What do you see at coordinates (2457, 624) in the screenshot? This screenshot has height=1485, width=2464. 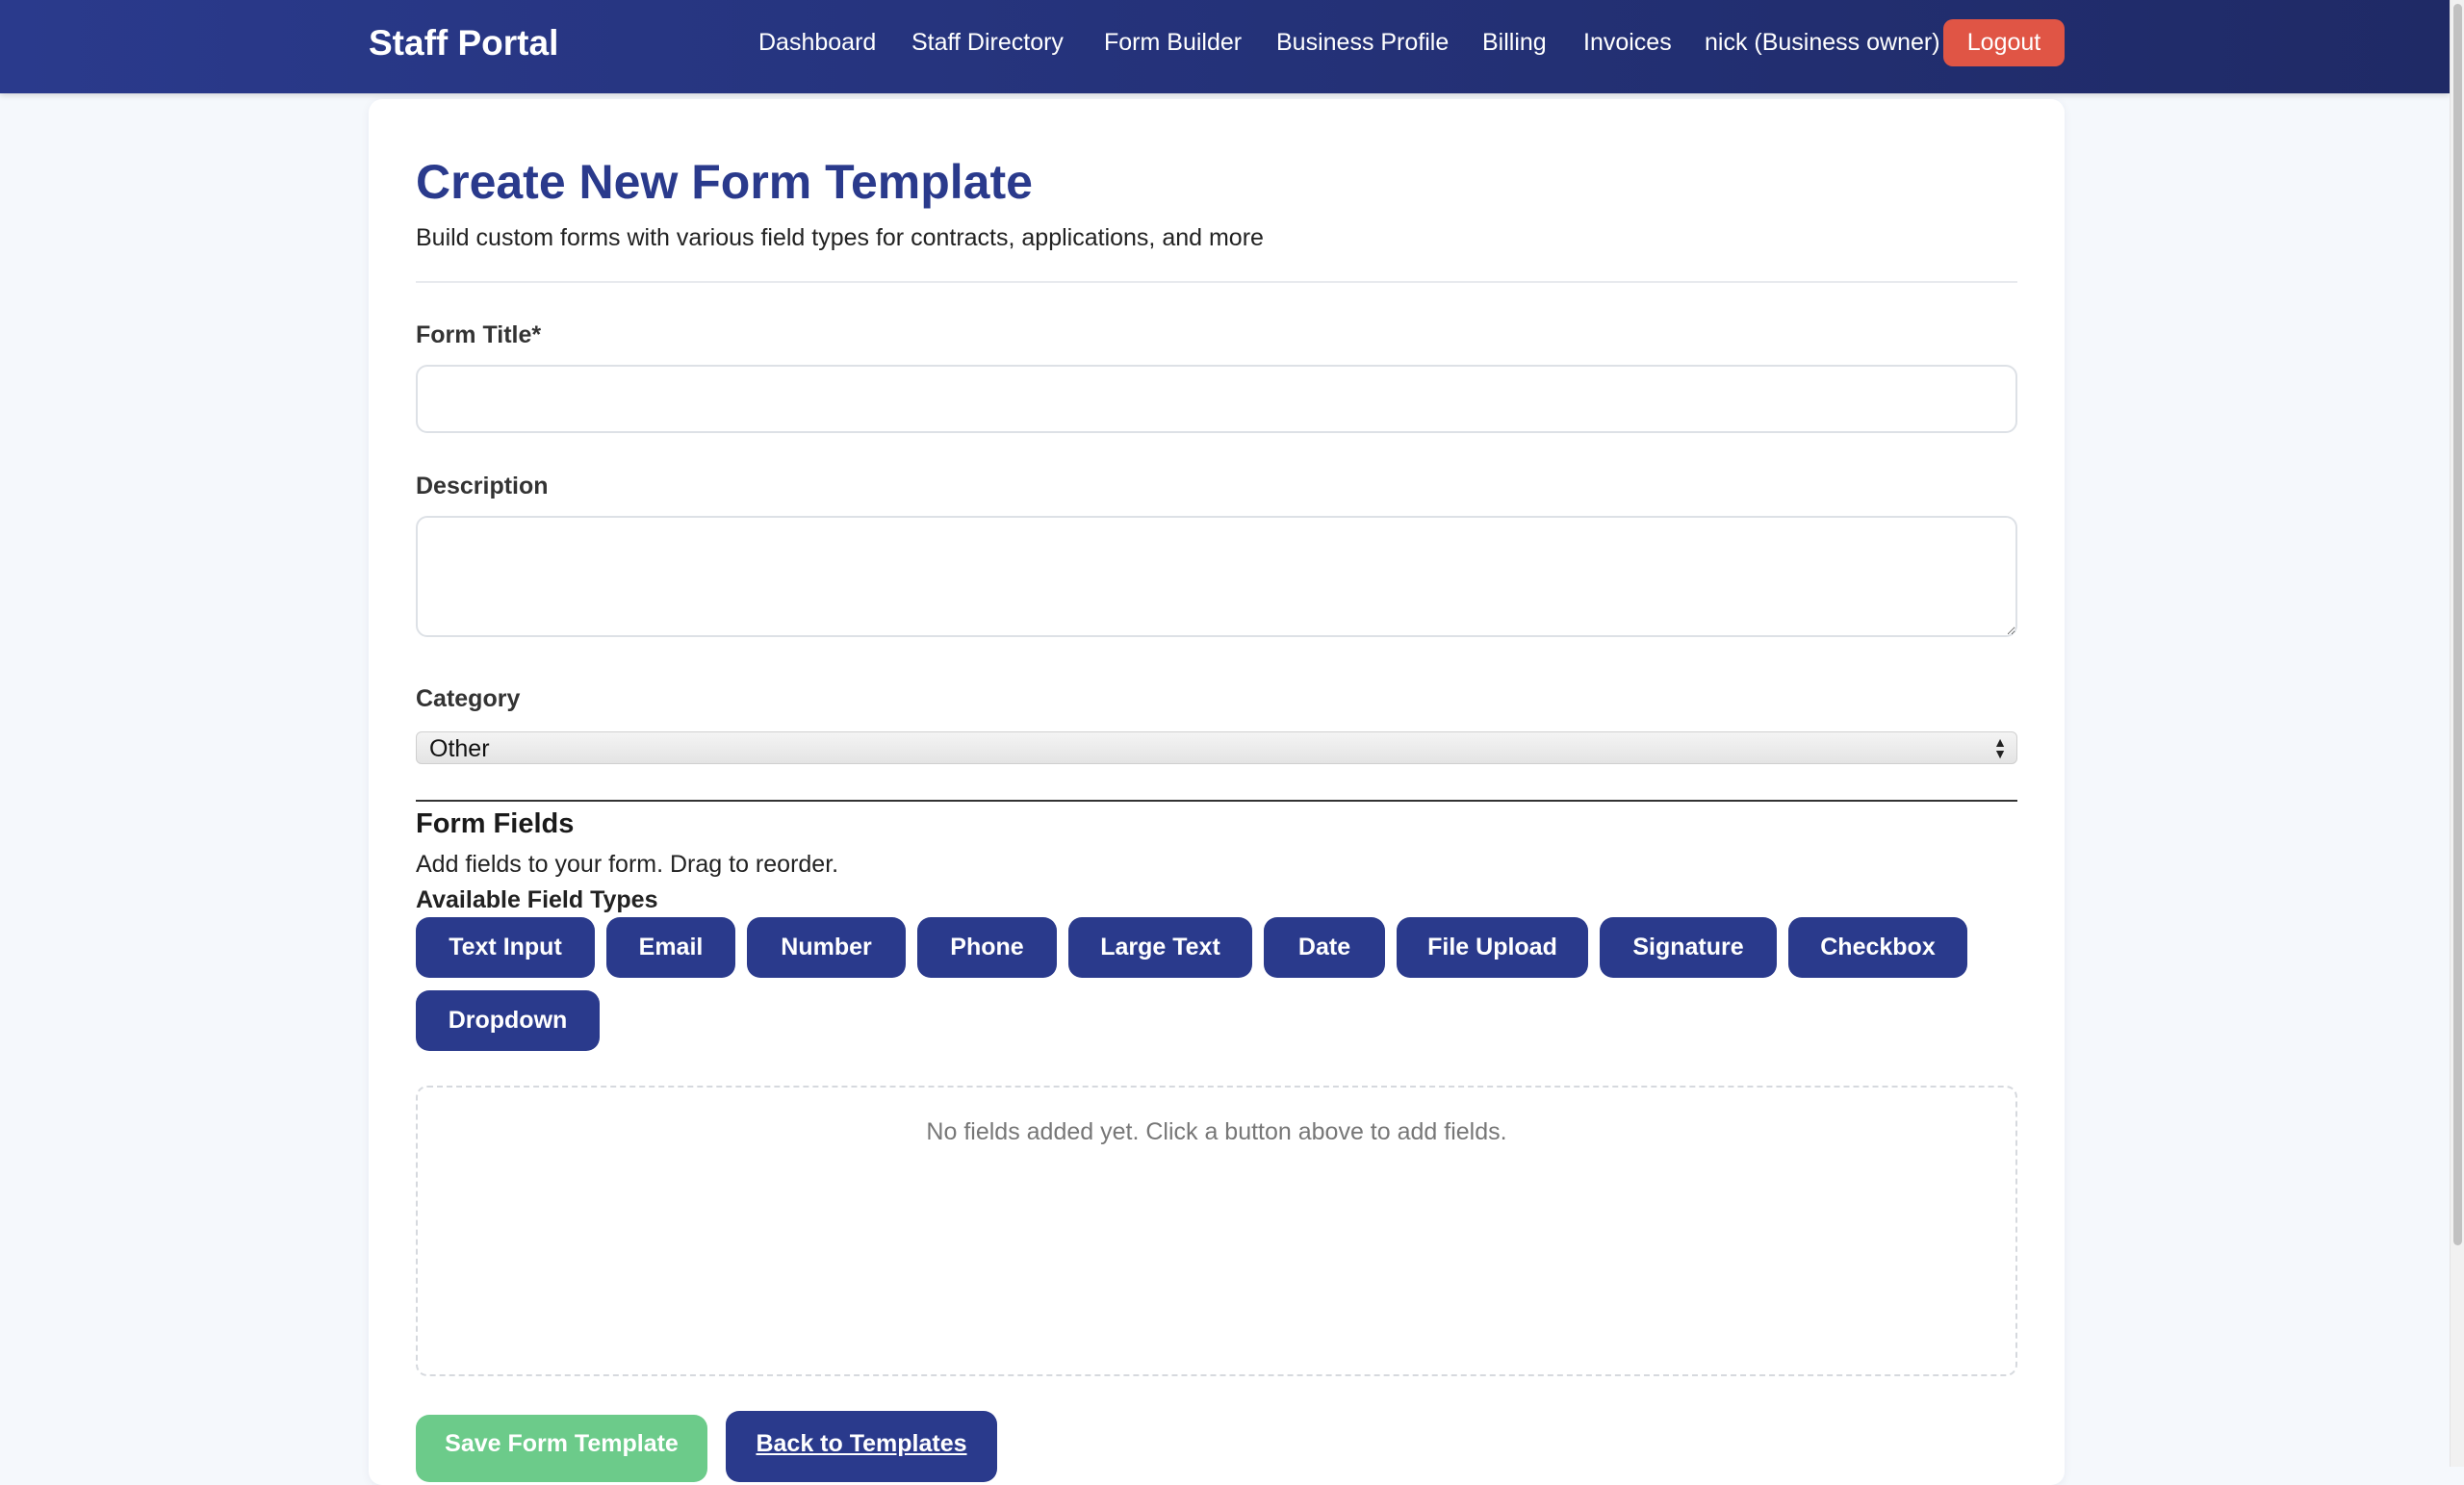 I see `scrollbar-thumb` at bounding box center [2457, 624].